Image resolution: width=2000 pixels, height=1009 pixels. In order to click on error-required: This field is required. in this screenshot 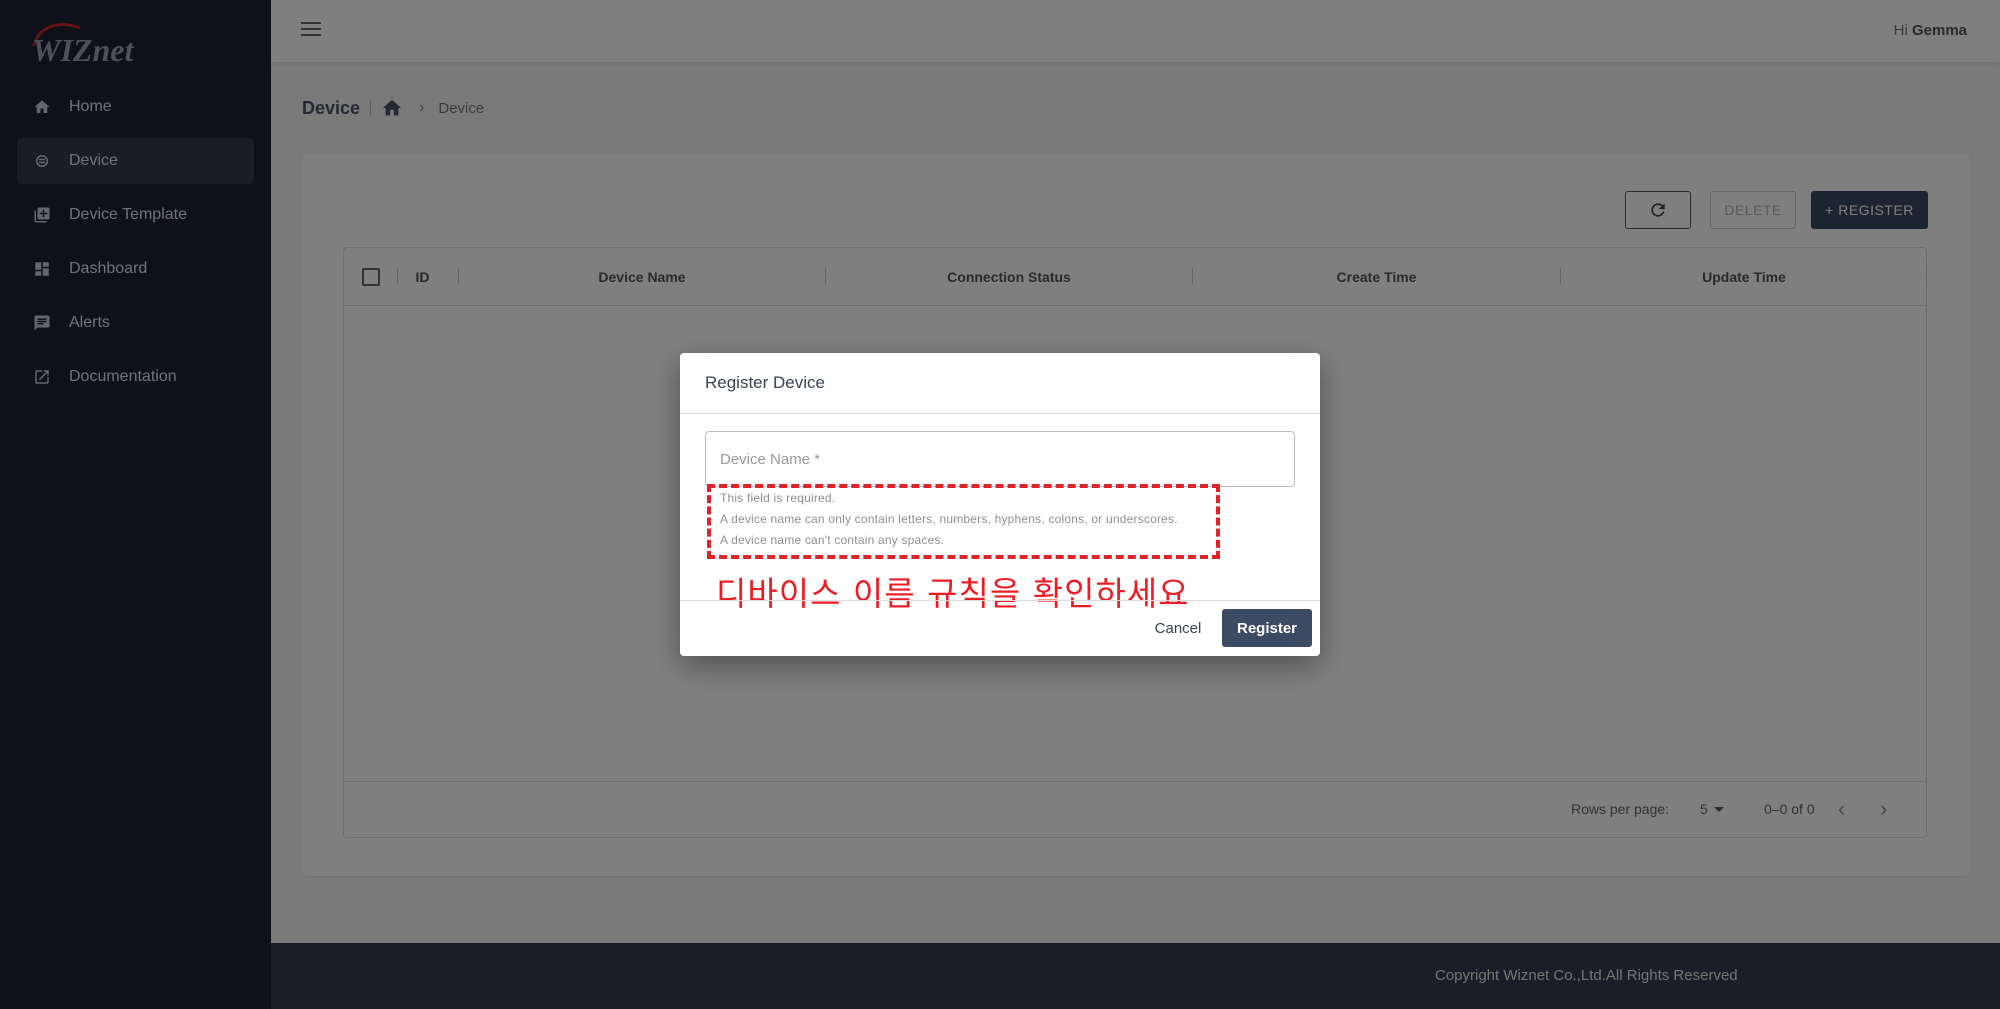, I will do `click(778, 498)`.